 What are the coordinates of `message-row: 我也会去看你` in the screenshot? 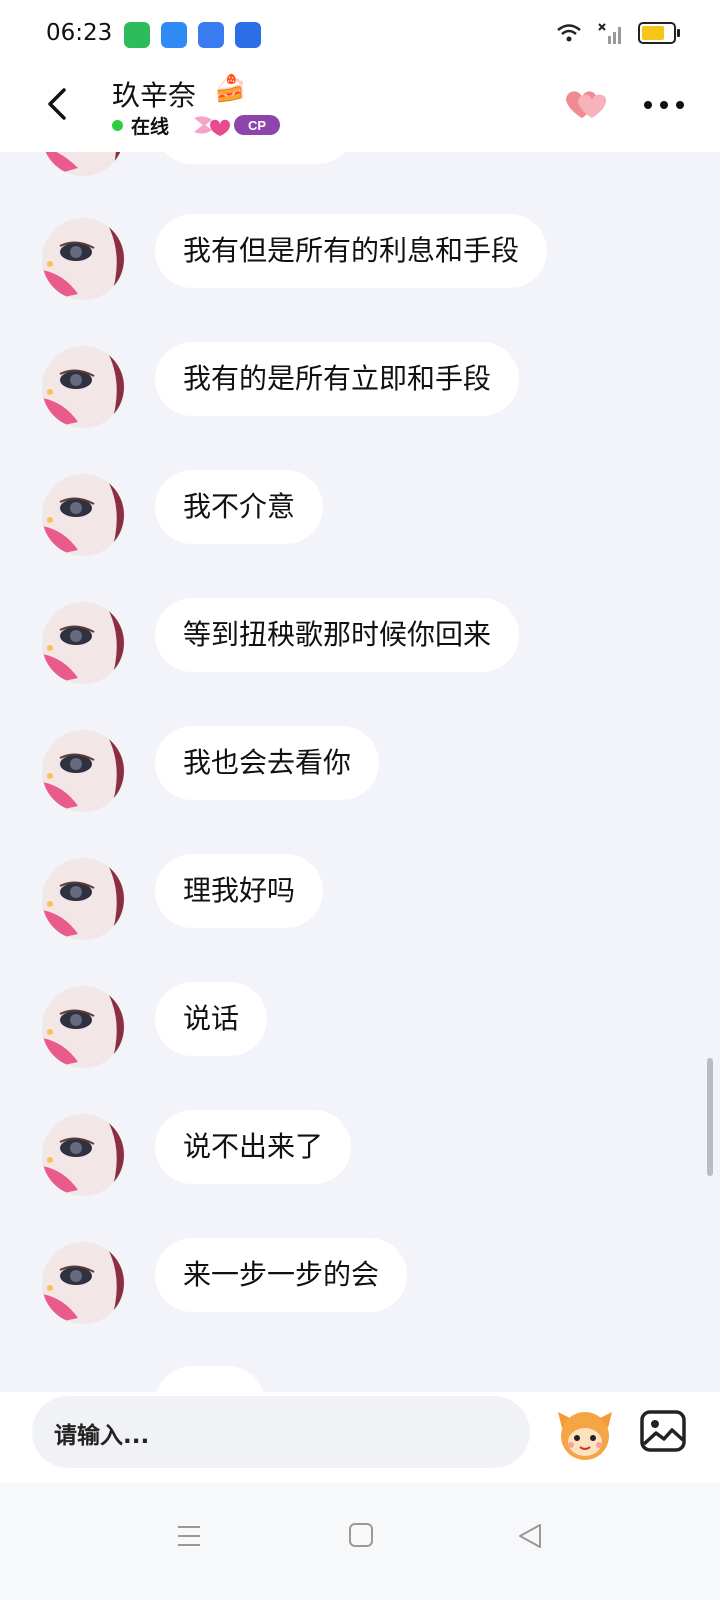 It's located at (360, 769).